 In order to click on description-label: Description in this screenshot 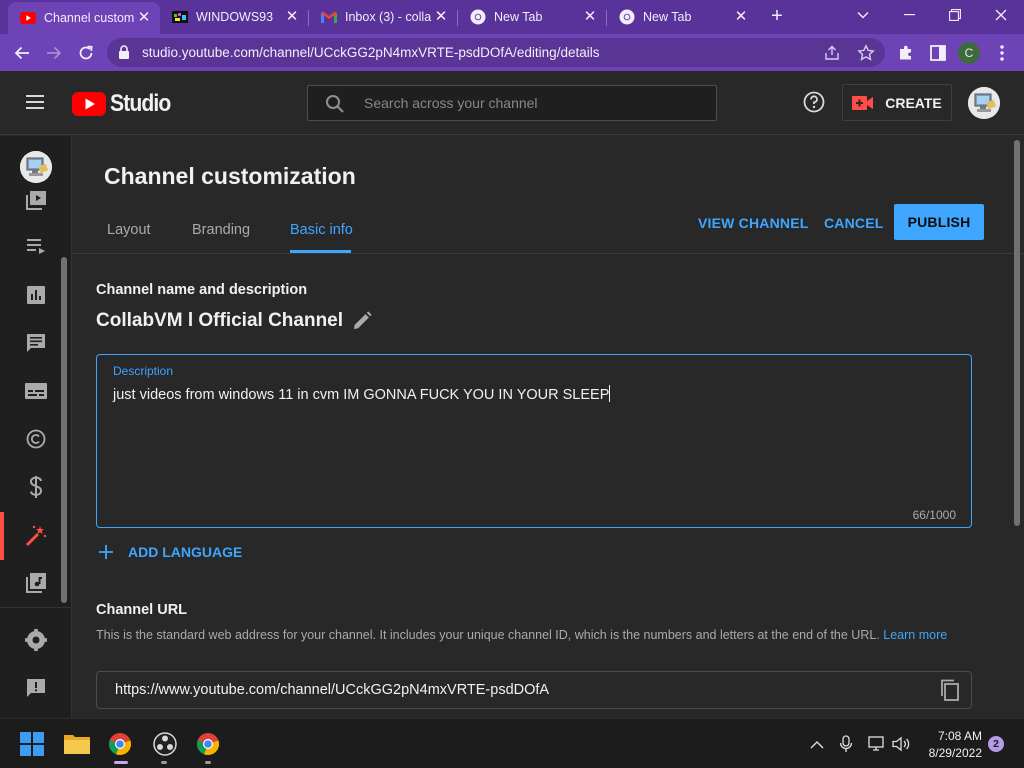, I will do `click(143, 371)`.